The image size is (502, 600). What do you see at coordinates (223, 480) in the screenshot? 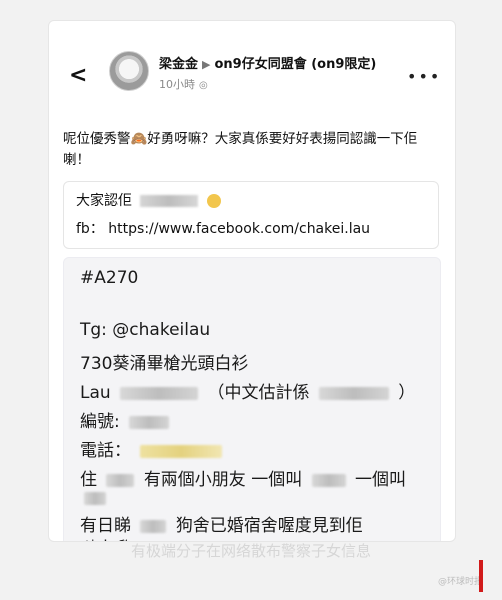
I see `detail-kids-mid: 有兩個小朋友 一個叫` at bounding box center [223, 480].